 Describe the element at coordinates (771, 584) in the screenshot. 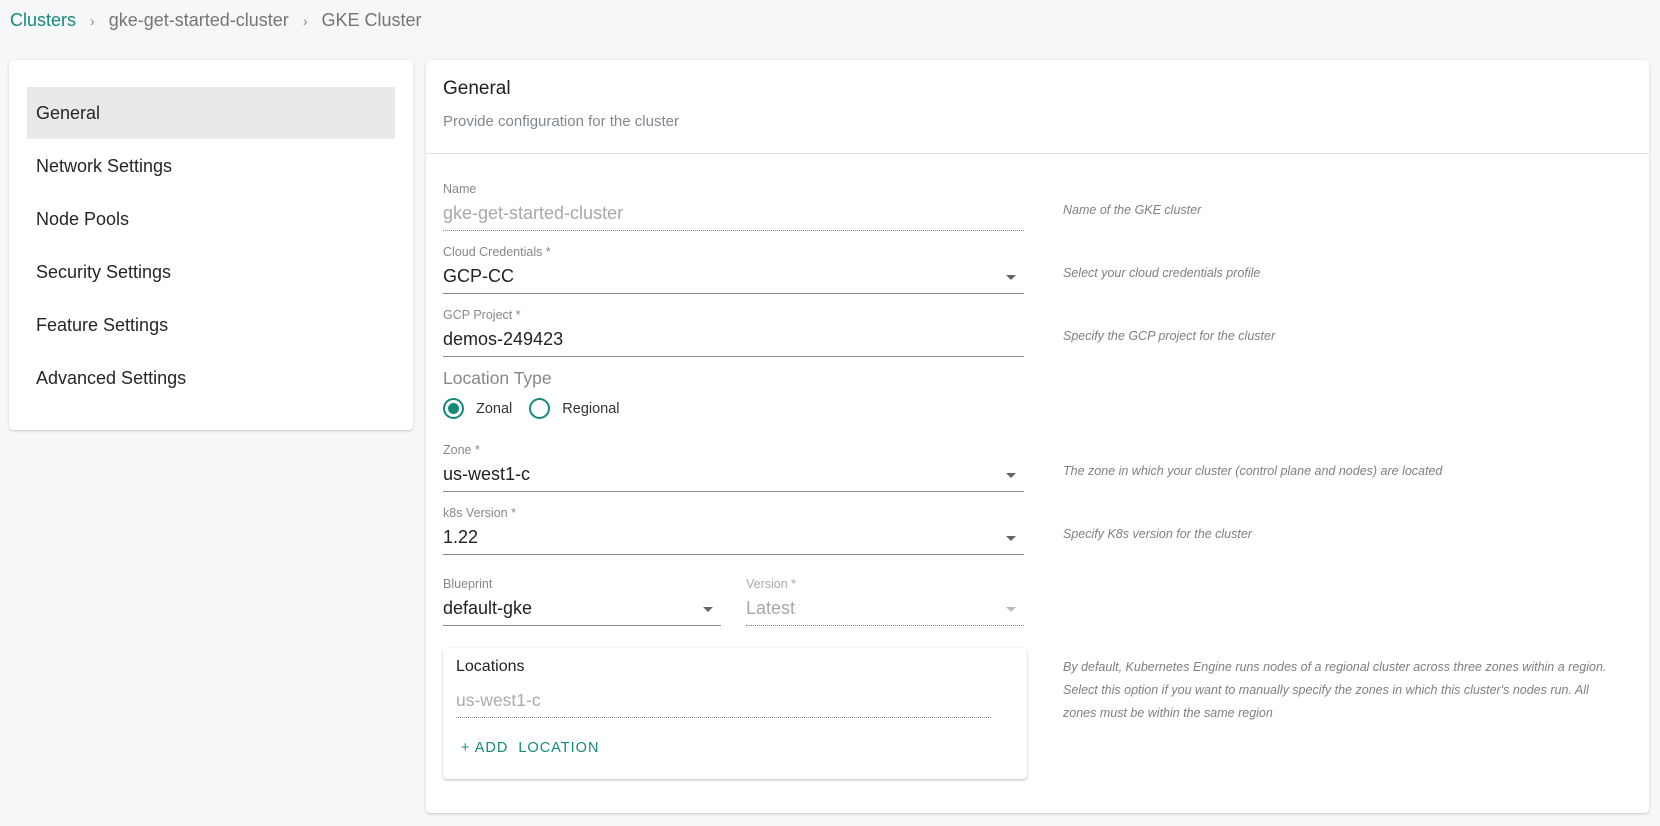

I see `blueprint-version-label: Version *` at that location.